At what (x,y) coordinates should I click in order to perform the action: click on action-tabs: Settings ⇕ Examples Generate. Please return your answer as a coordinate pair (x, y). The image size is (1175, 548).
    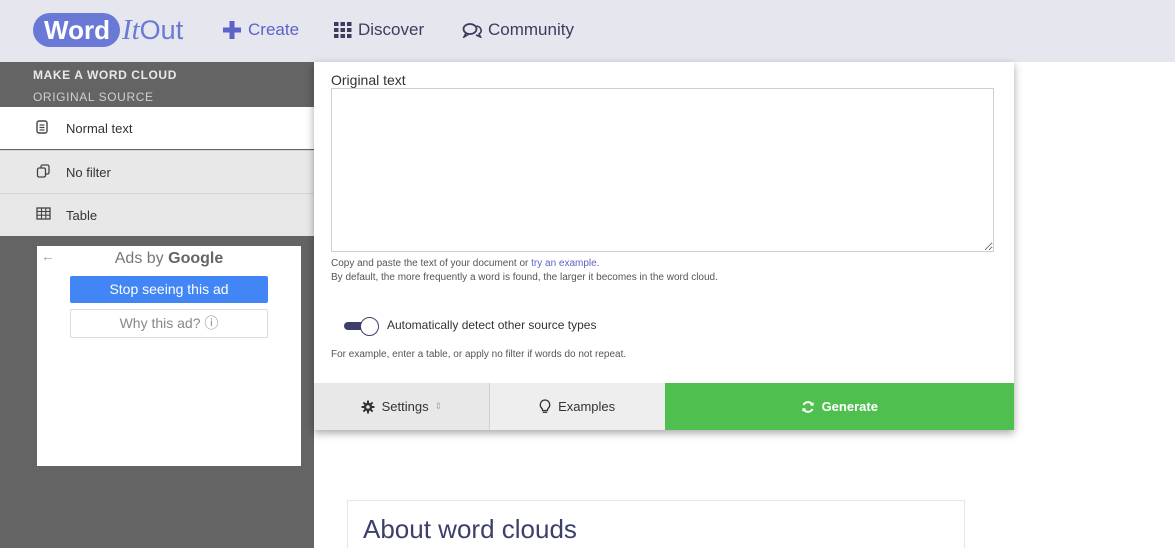
    Looking at the image, I should click on (664, 406).